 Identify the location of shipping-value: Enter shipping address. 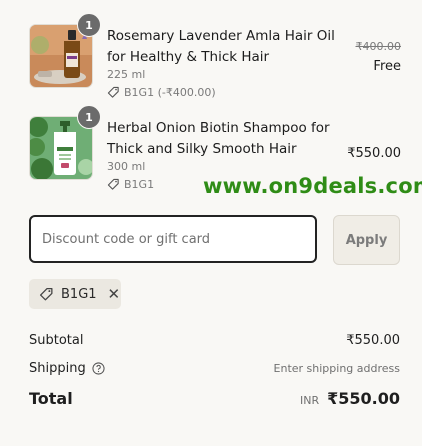
(336, 368).